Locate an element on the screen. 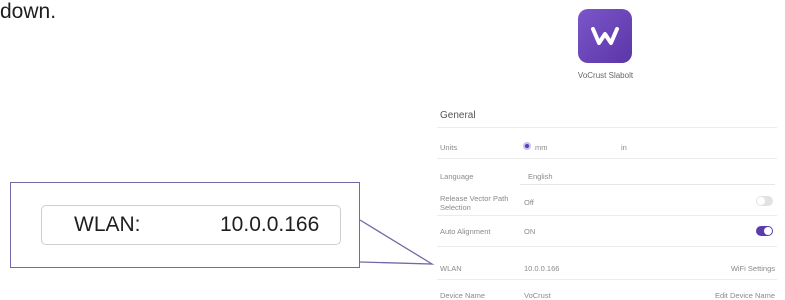  flat-detect-label-line1: Release Vector Path is located at coordinates (474, 198).